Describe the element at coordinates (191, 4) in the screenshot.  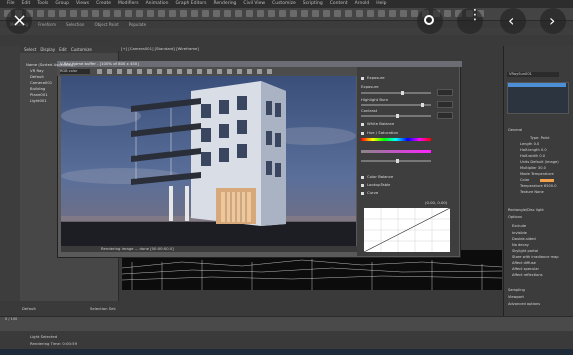
I see `menu-item: Graph Editors` at that location.